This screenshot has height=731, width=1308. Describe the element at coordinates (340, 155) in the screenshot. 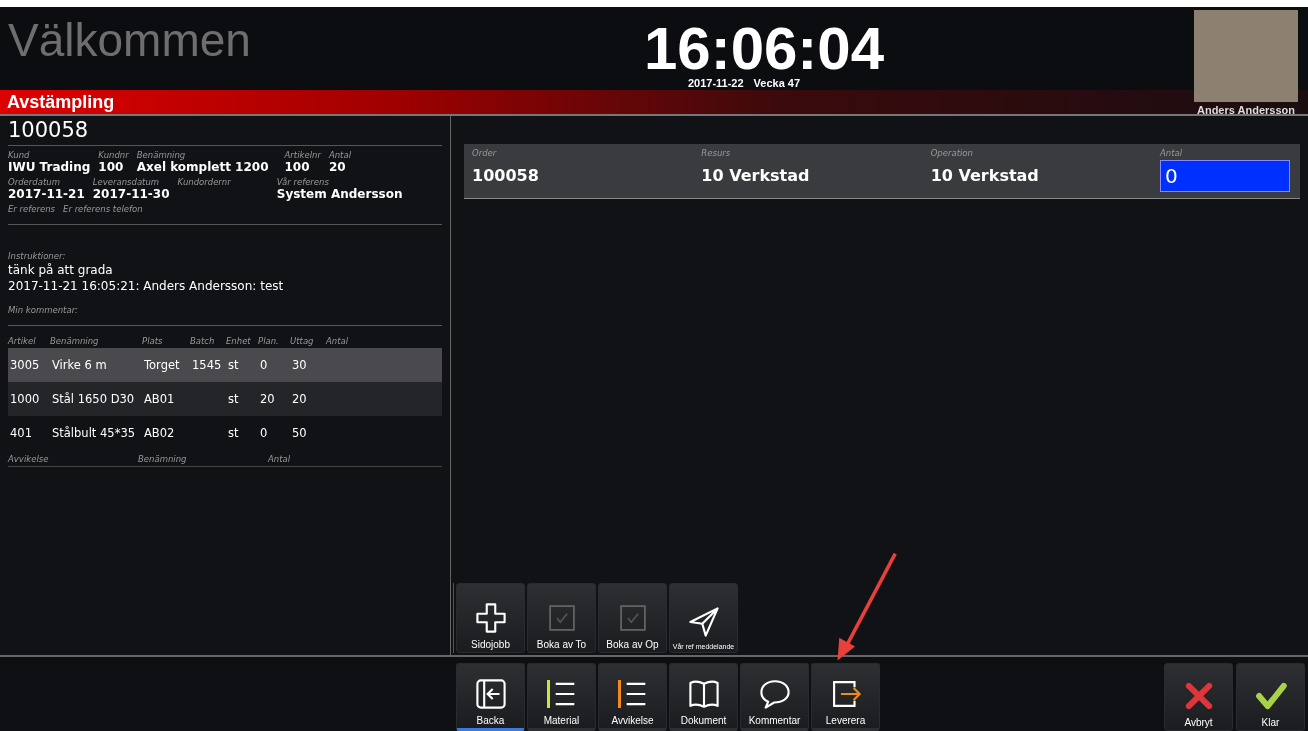

I see `field-label: Antal` at that location.